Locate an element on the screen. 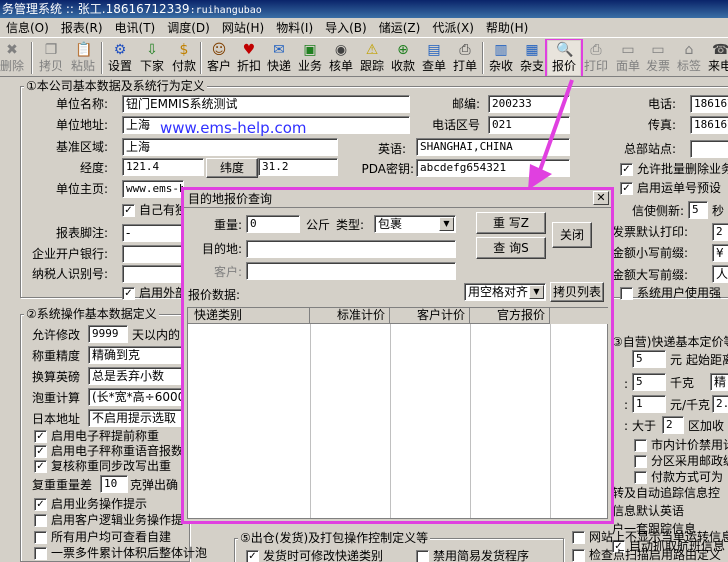 This screenshot has height=562, width=728. sync-weight-checkbox: ✓ 复核称重同步改写出重 is located at coordinates (102, 466).